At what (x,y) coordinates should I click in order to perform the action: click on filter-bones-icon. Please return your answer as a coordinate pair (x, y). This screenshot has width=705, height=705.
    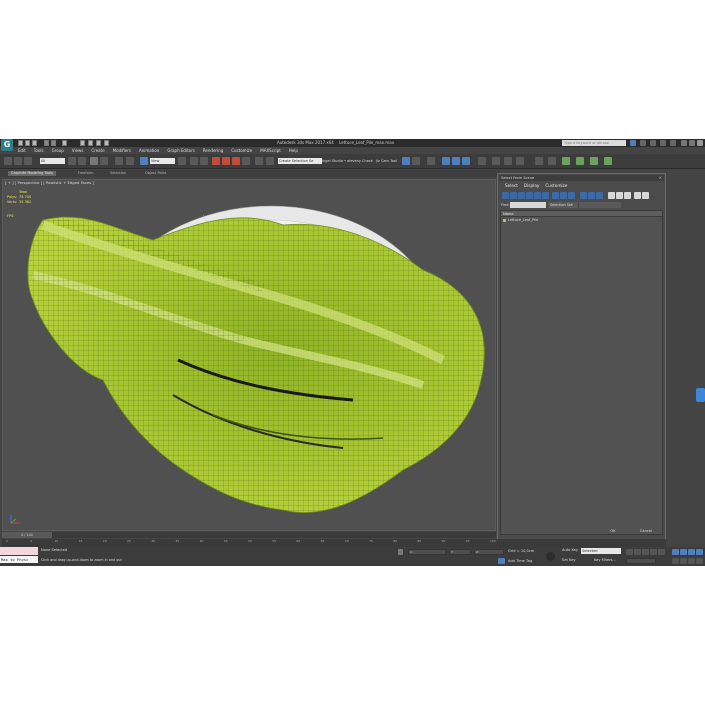
    Looking at the image, I should click on (571, 195).